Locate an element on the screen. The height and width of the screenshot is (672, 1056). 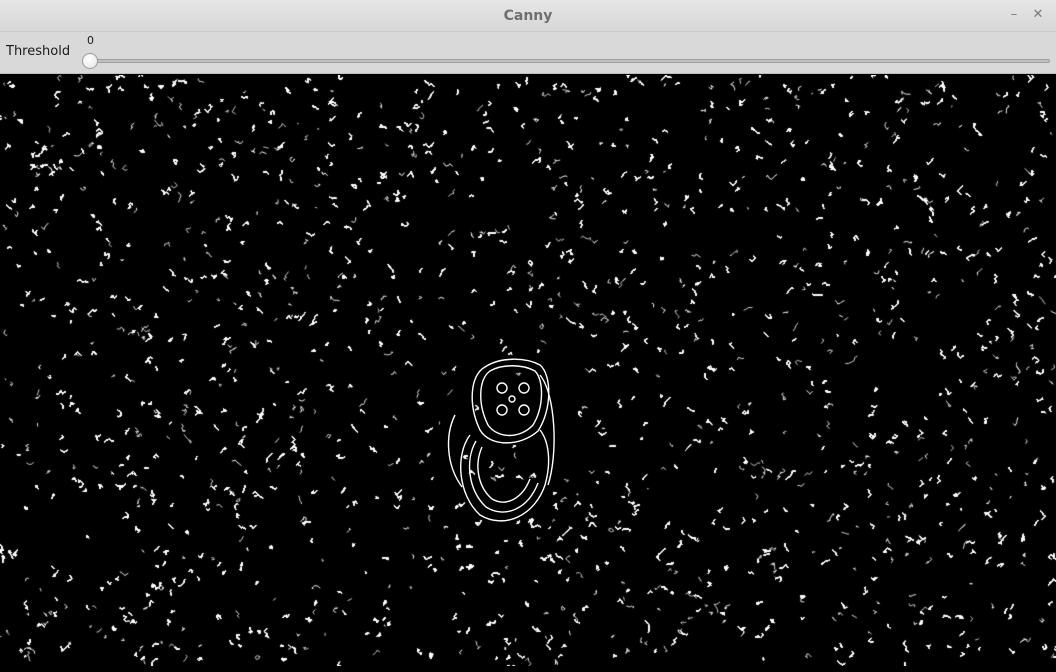
minimize-icon: – is located at coordinates (1014, 15).